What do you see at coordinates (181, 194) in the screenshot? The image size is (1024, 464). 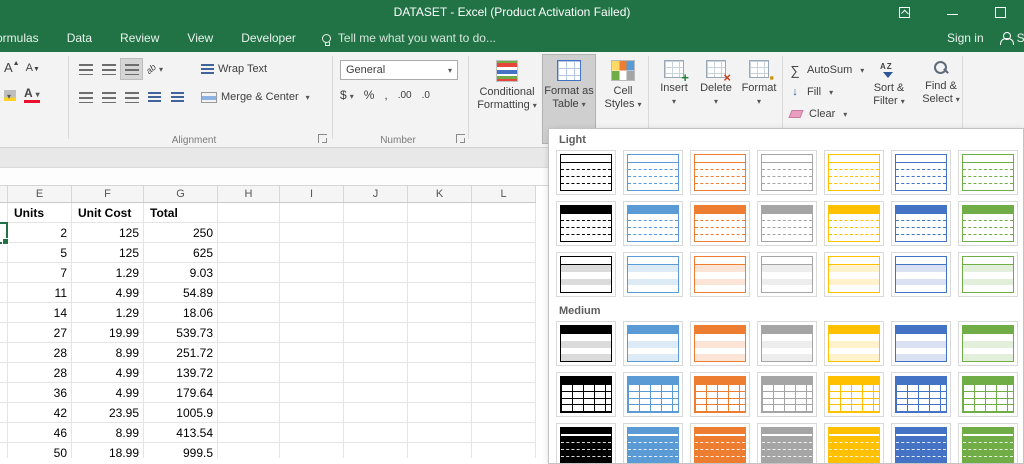 I see `column-header: G` at bounding box center [181, 194].